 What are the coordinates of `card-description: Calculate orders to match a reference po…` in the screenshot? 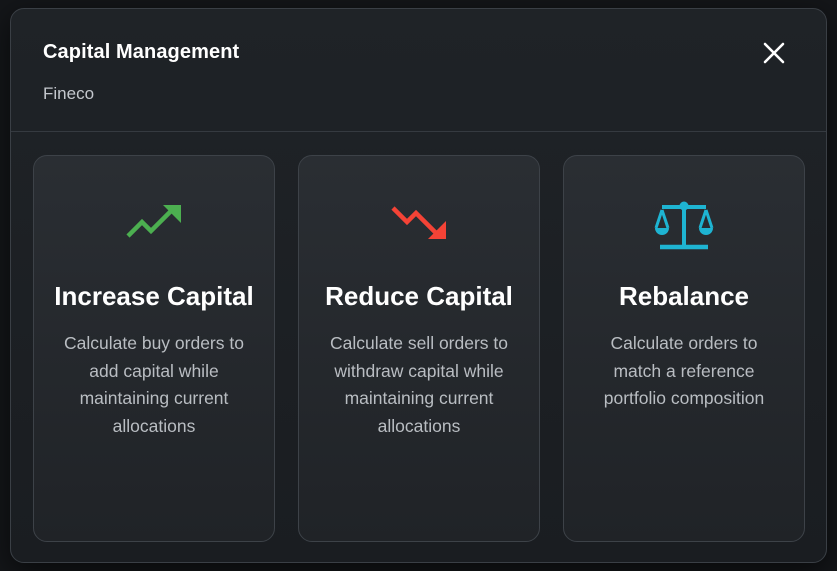 It's located at (684, 370).